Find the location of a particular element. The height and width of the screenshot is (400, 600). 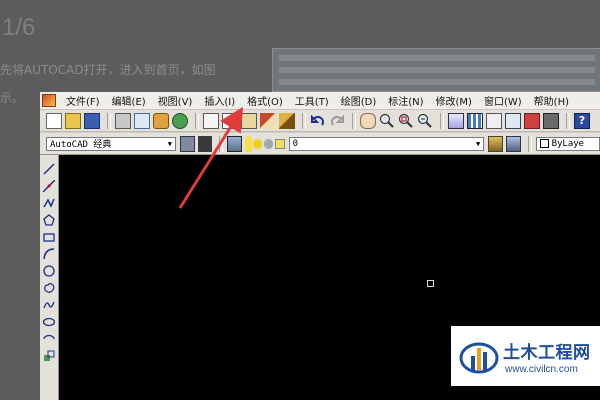

spline-icon is located at coordinates (49, 302).